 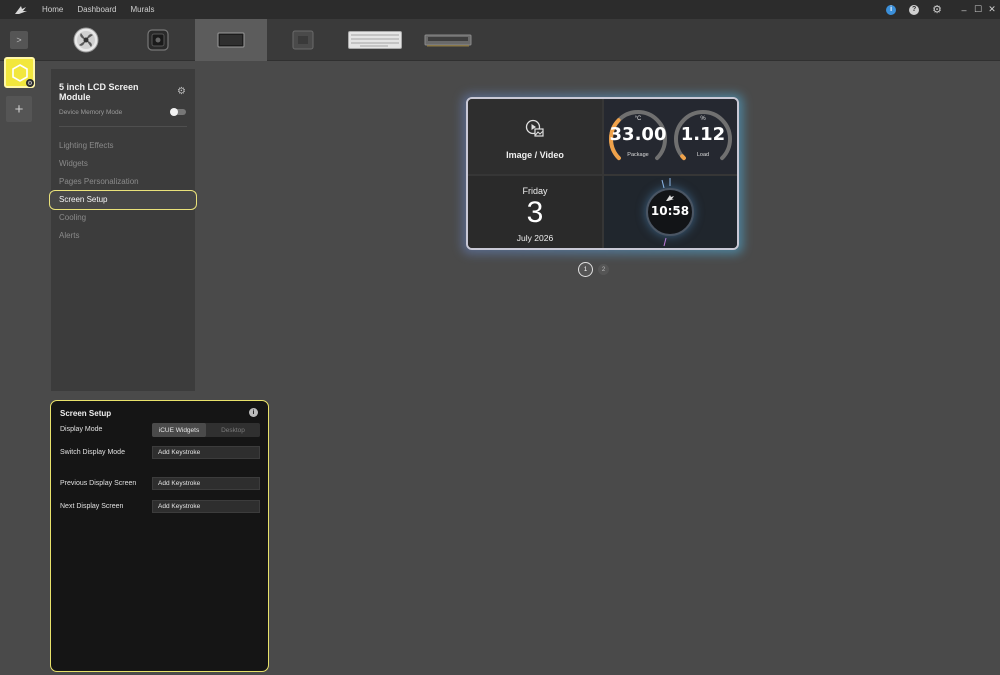 I want to click on display-mode-selector: iCUE Widgets Desktop, so click(x=206, y=430).